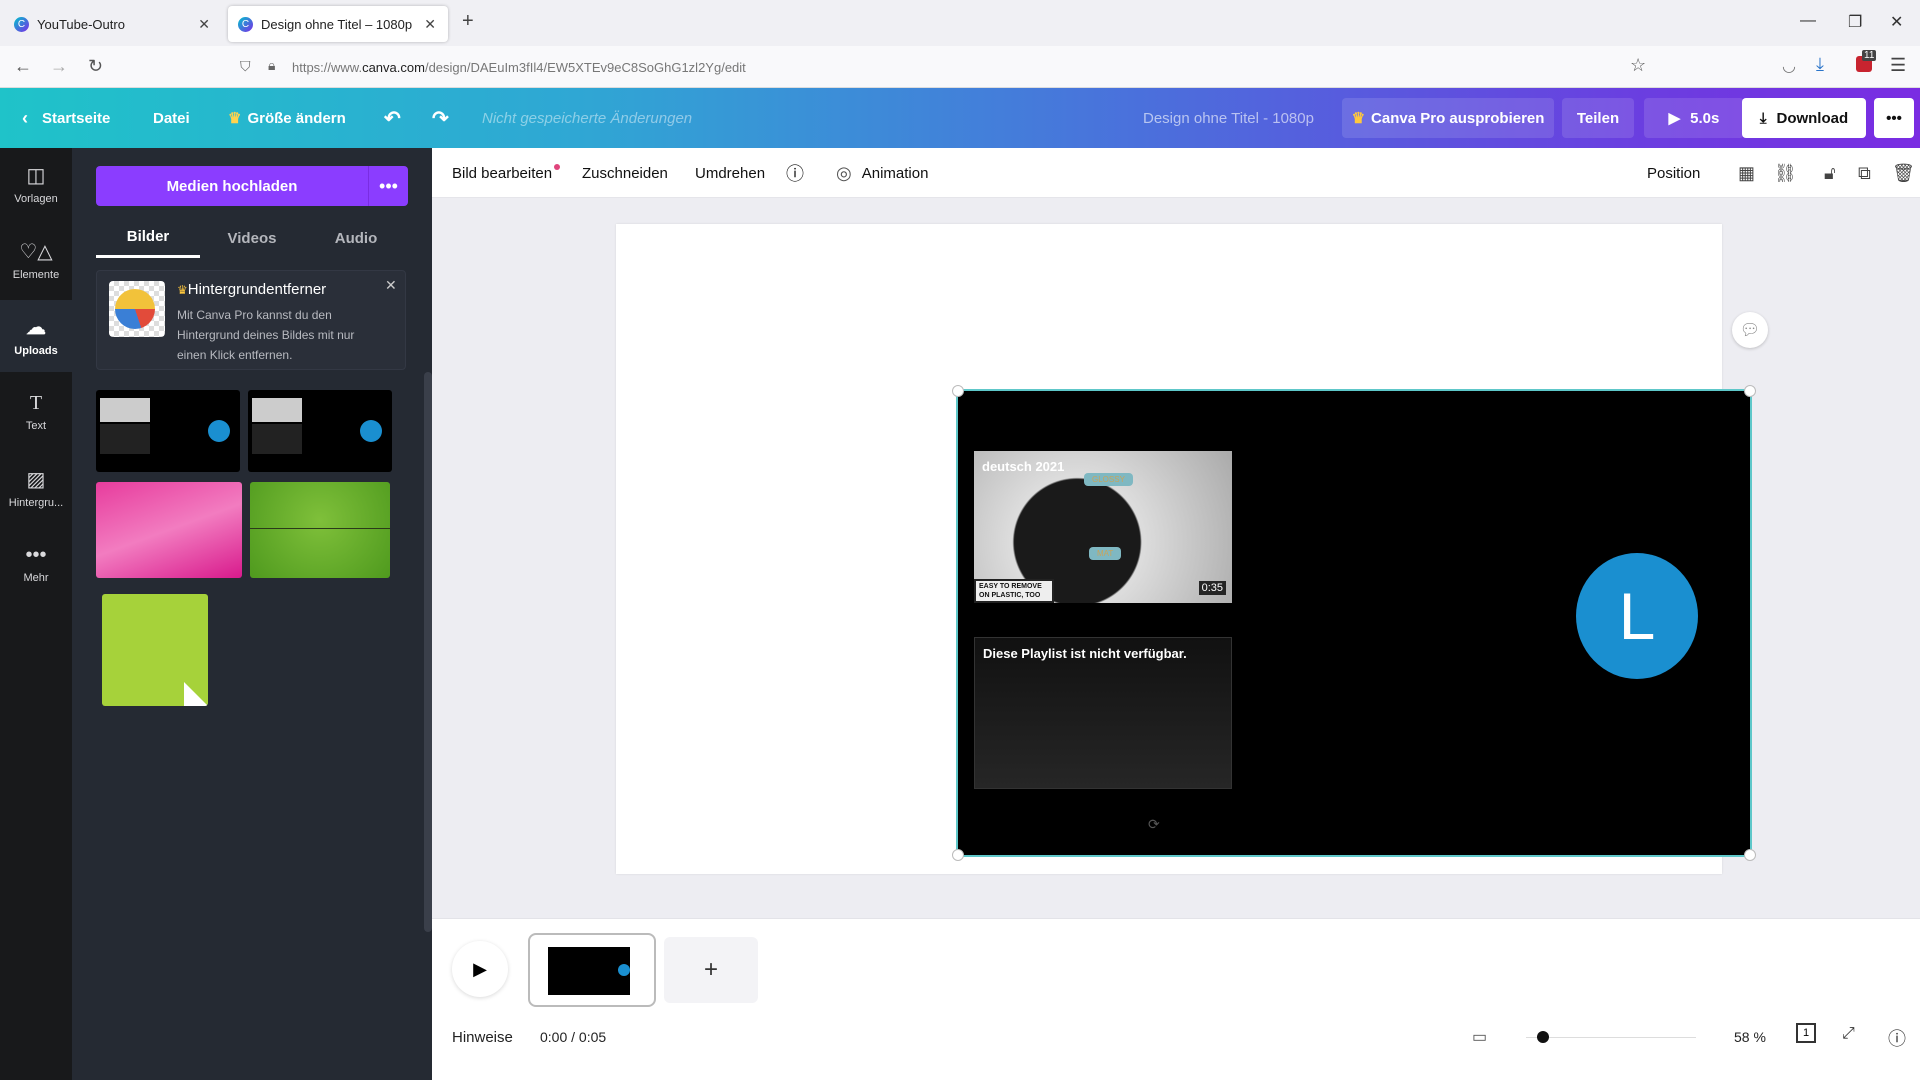  What do you see at coordinates (1611, 1037) in the screenshot?
I see `zoom-slider` at bounding box center [1611, 1037].